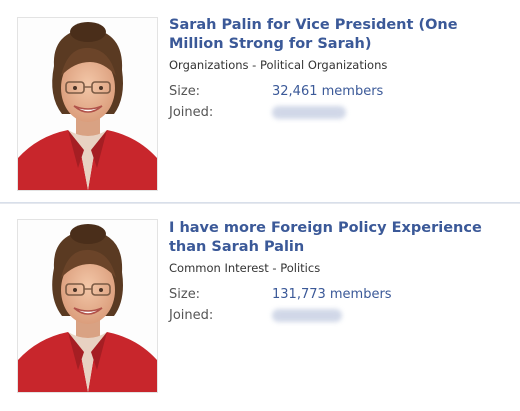 The height and width of the screenshot is (411, 520). Describe the element at coordinates (328, 91) in the screenshot. I see `size-value: 32,461 members` at that location.